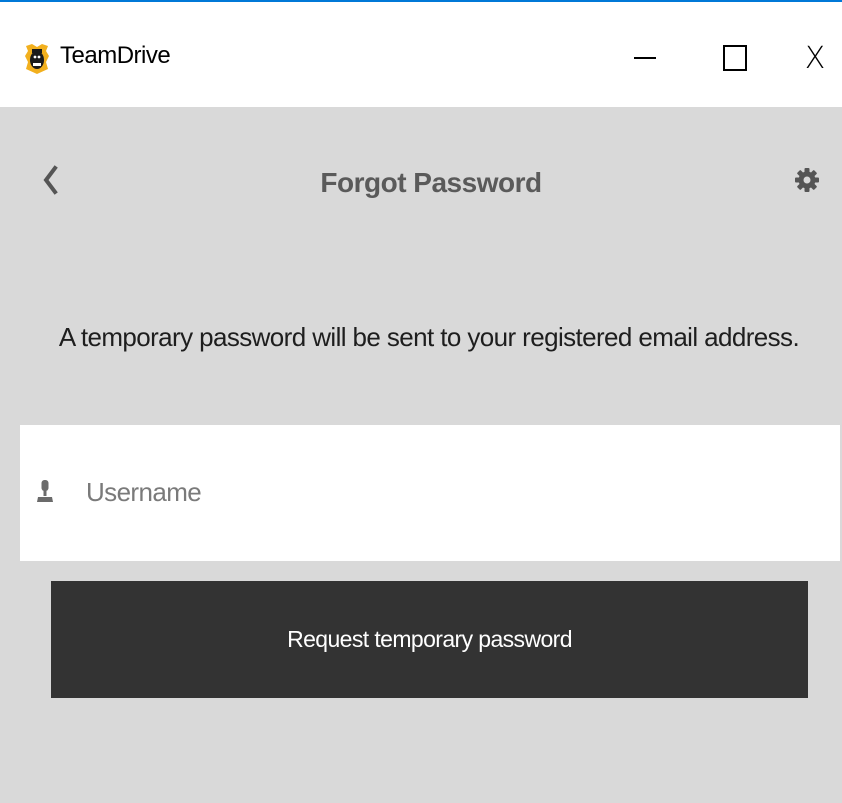 This screenshot has width=842, height=803. What do you see at coordinates (446, 492) in the screenshot?
I see `username-input` at bounding box center [446, 492].